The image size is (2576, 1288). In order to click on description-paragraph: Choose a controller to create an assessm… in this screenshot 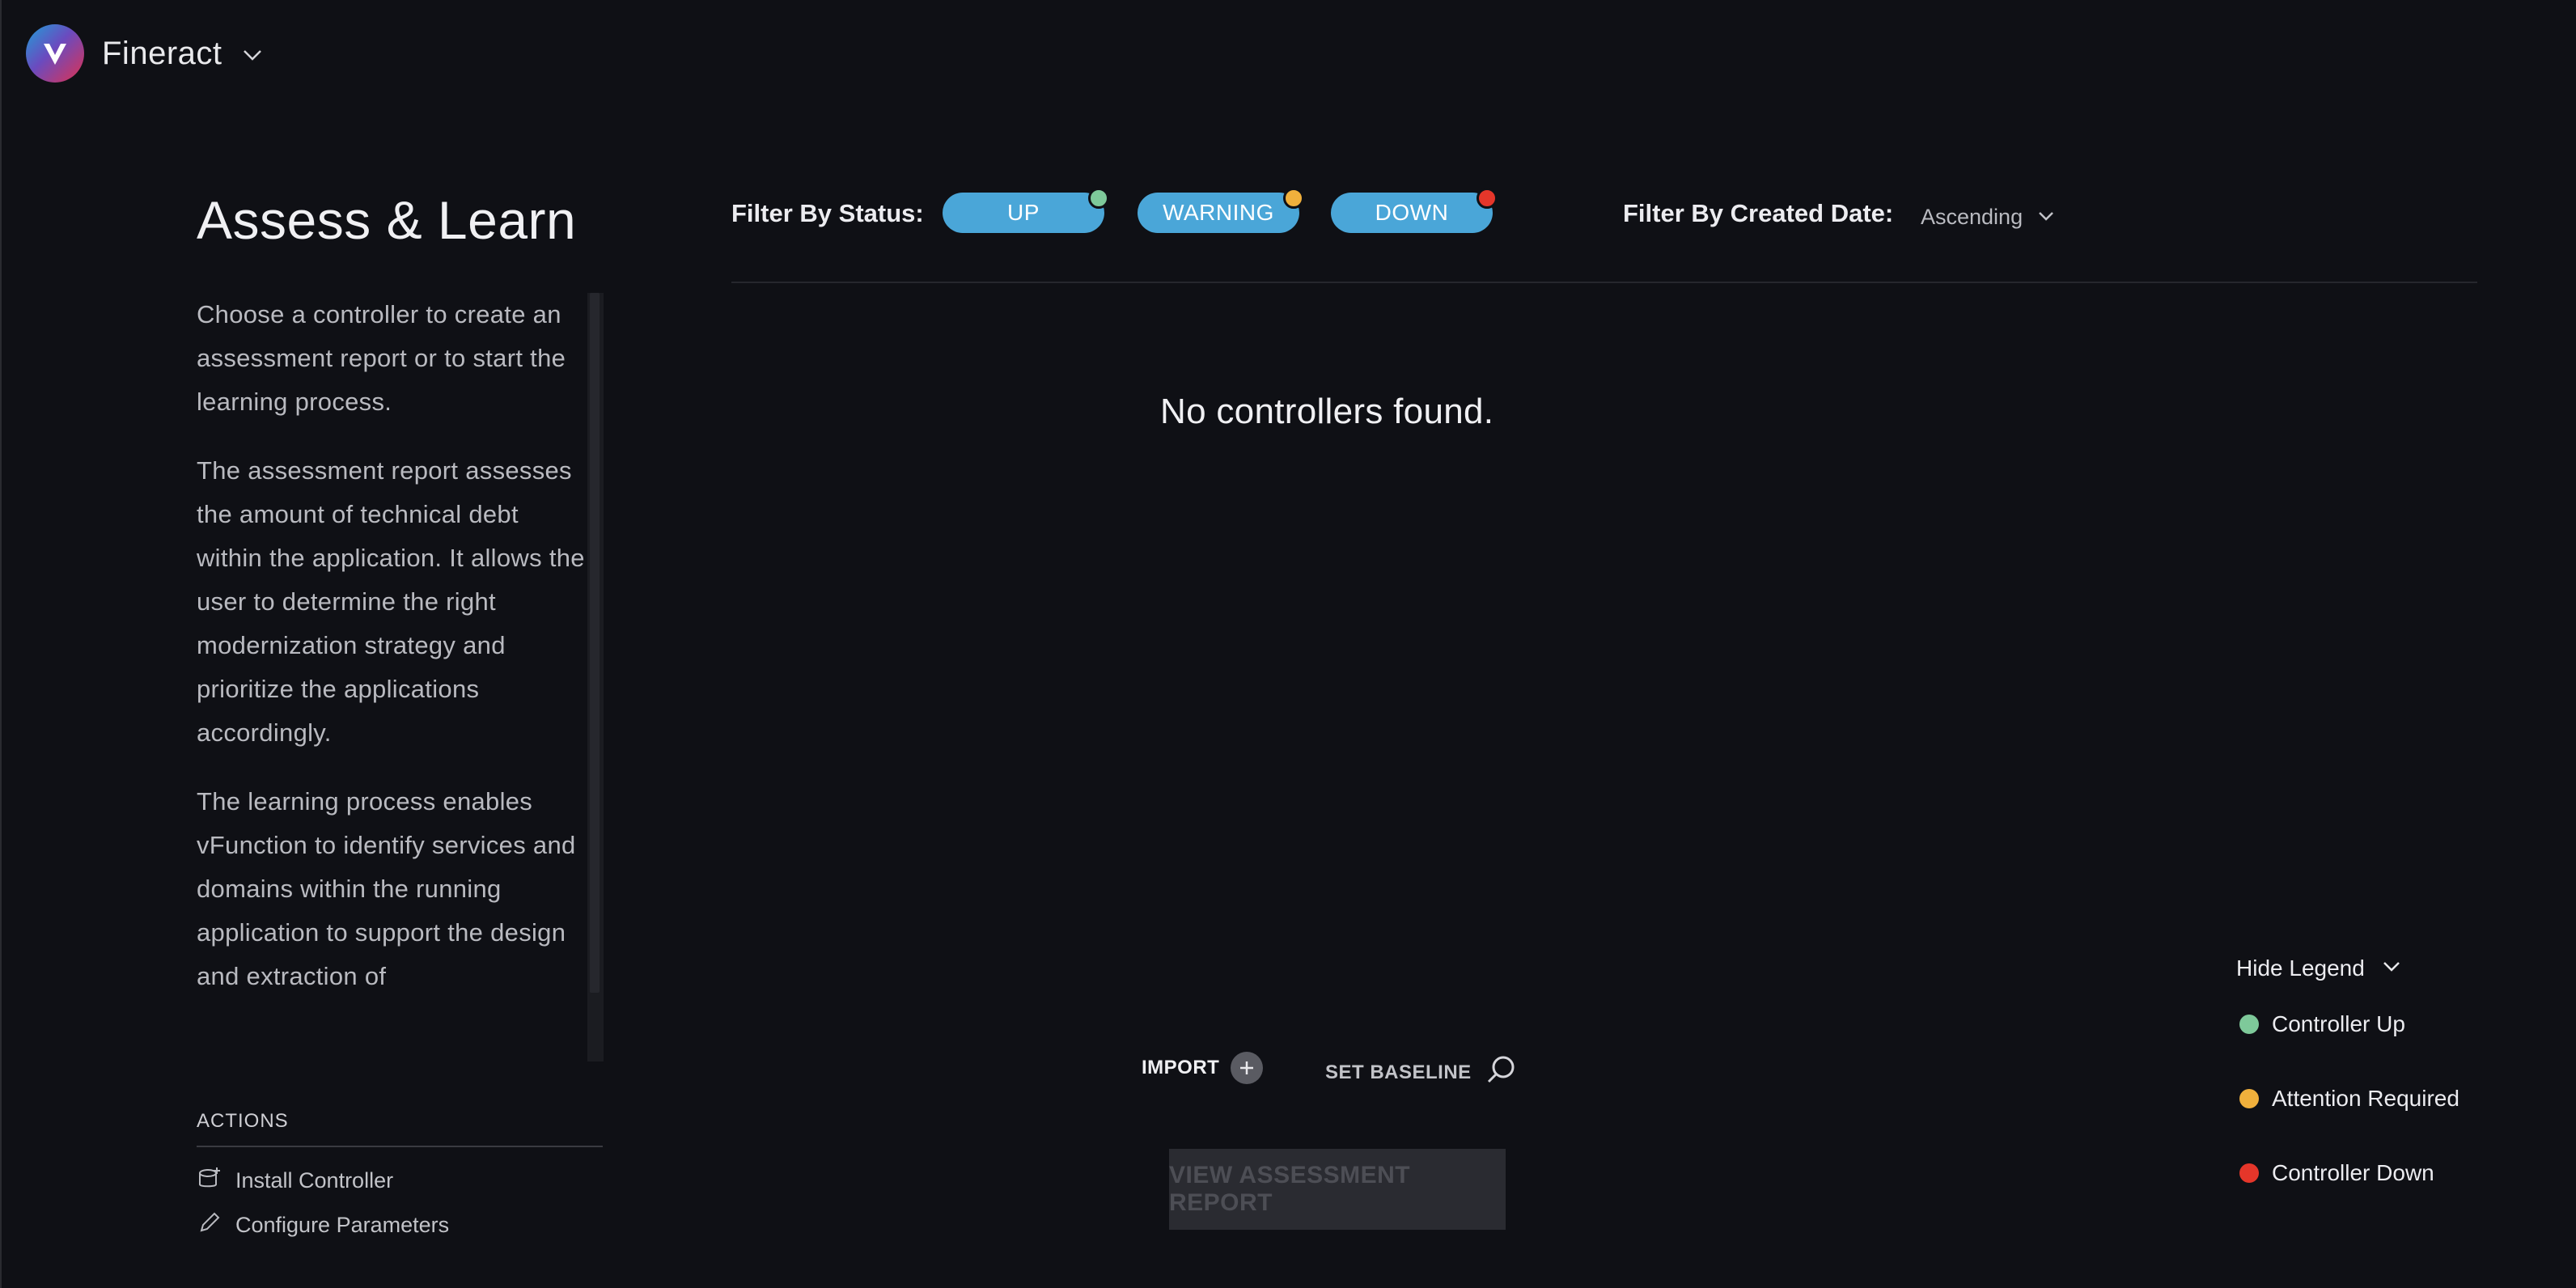, I will do `click(381, 358)`.